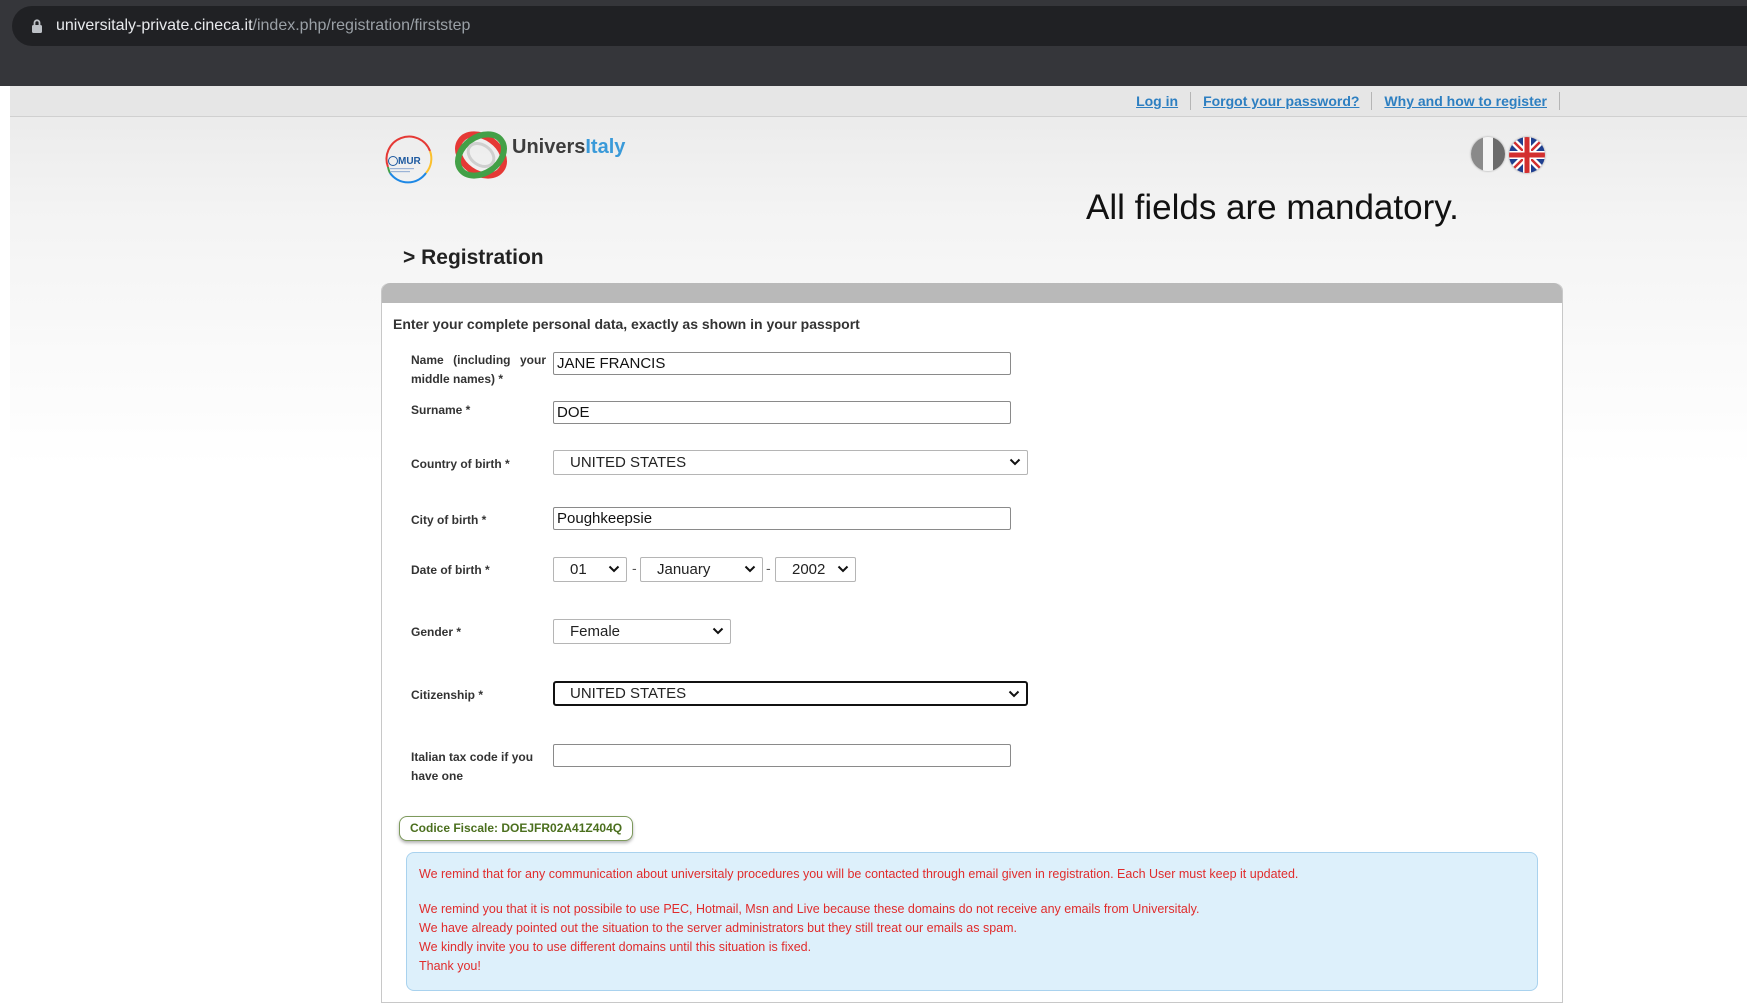  Describe the element at coordinates (447, 695) in the screenshot. I see `citizenship-label: Citizenship *` at that location.